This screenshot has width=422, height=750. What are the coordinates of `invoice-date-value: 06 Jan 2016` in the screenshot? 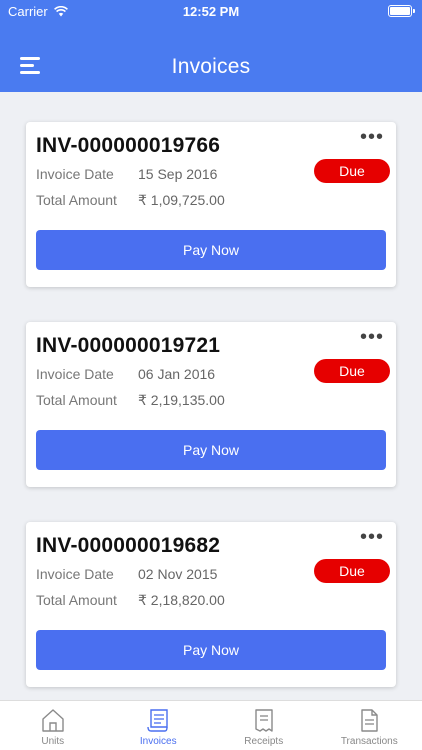 It's located at (177, 374).